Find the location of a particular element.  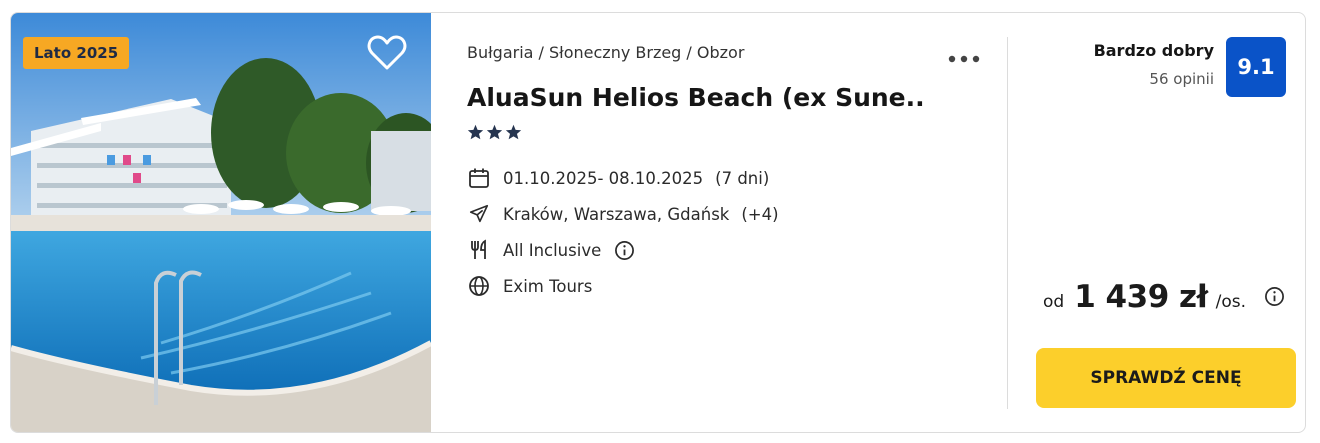

info-icon is located at coordinates (624, 250).